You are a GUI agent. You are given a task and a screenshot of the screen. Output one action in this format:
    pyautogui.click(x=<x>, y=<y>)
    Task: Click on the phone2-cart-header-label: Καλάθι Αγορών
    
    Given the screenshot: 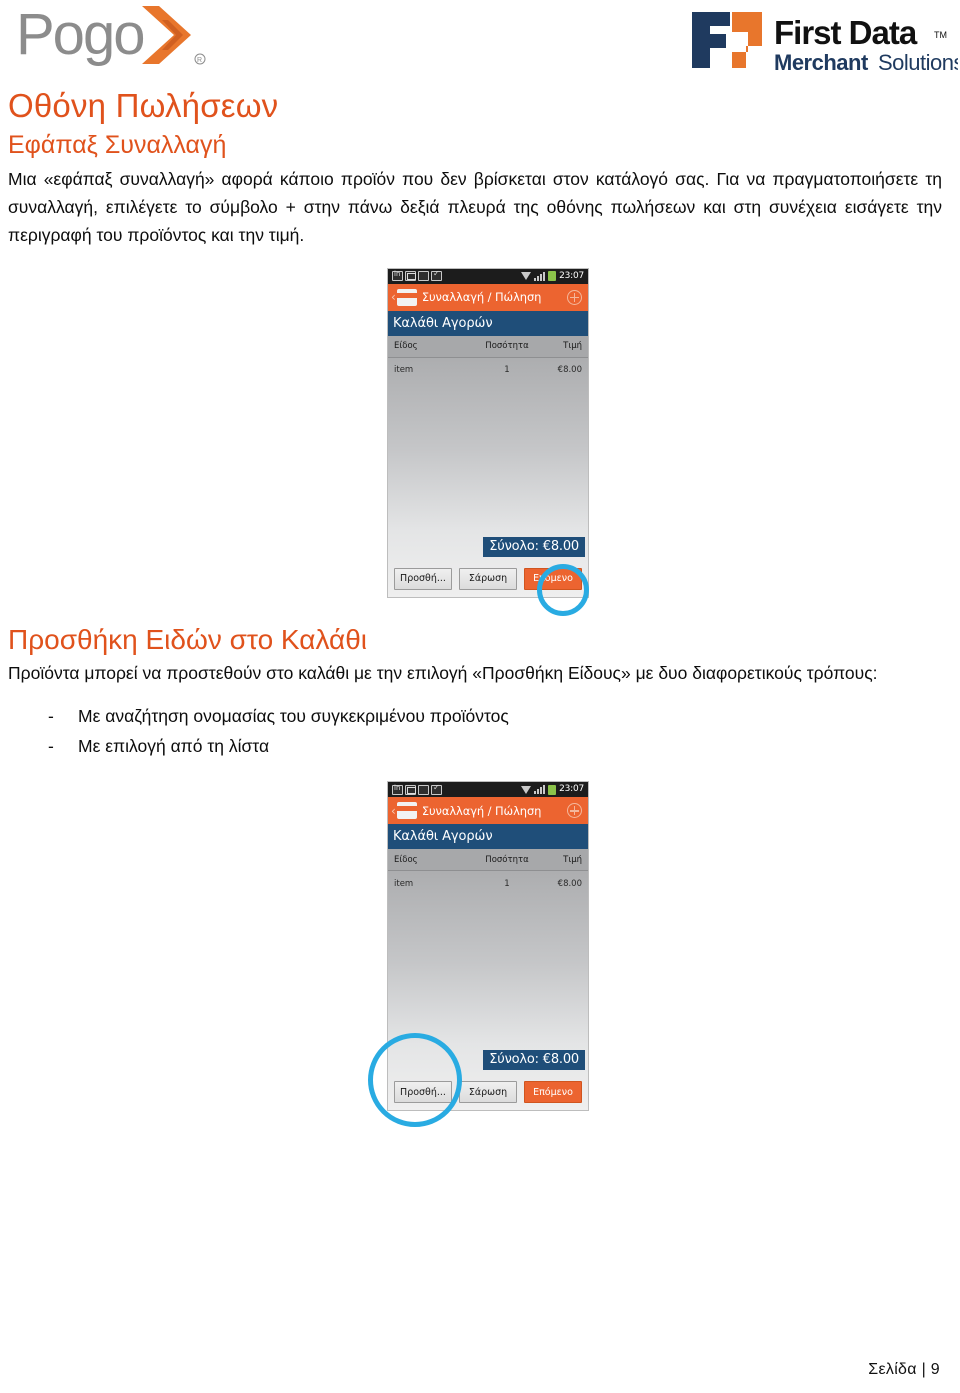 What is the action you would take?
    pyautogui.click(x=443, y=837)
    